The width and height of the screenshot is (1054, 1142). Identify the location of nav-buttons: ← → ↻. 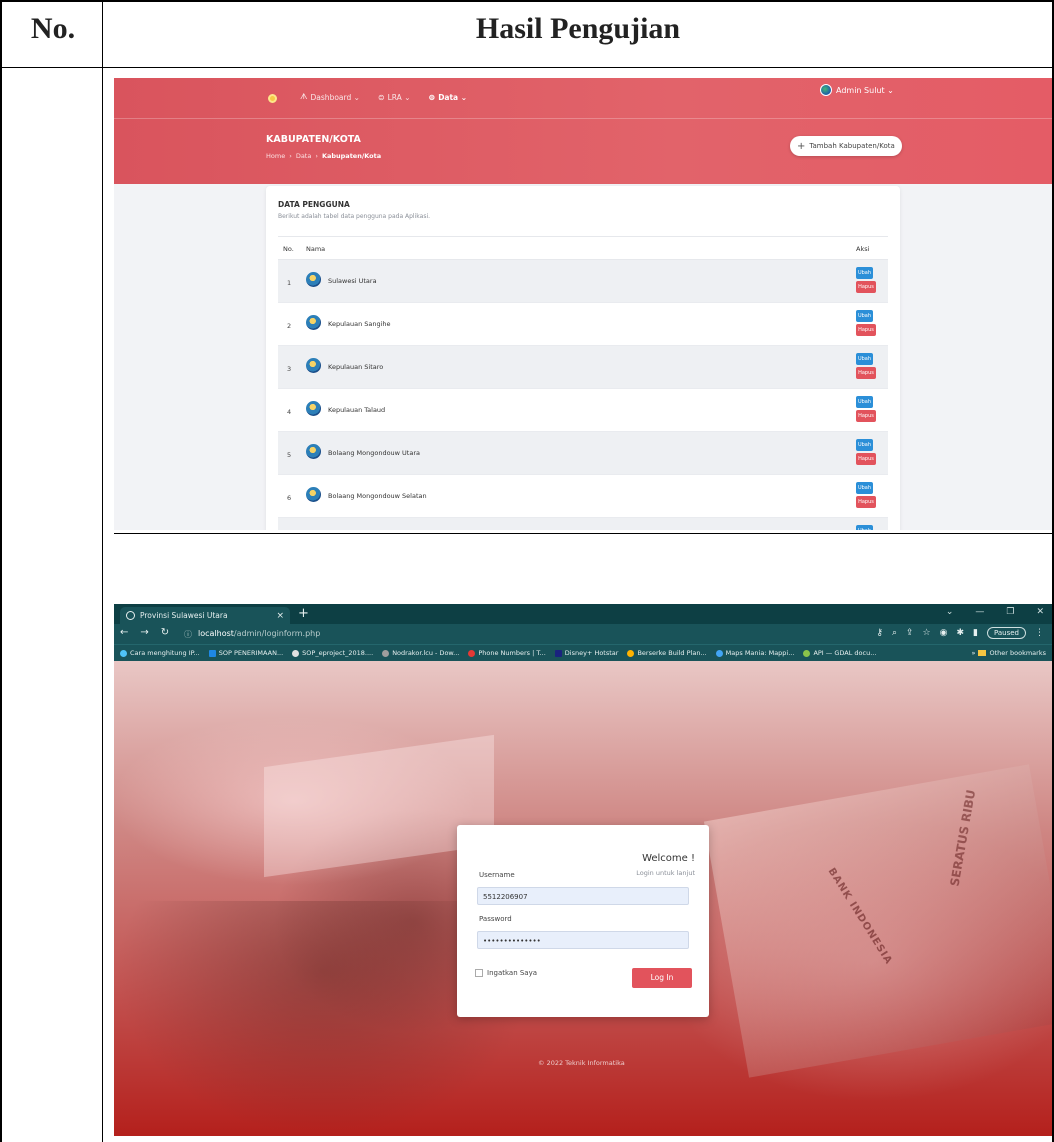
(144, 632).